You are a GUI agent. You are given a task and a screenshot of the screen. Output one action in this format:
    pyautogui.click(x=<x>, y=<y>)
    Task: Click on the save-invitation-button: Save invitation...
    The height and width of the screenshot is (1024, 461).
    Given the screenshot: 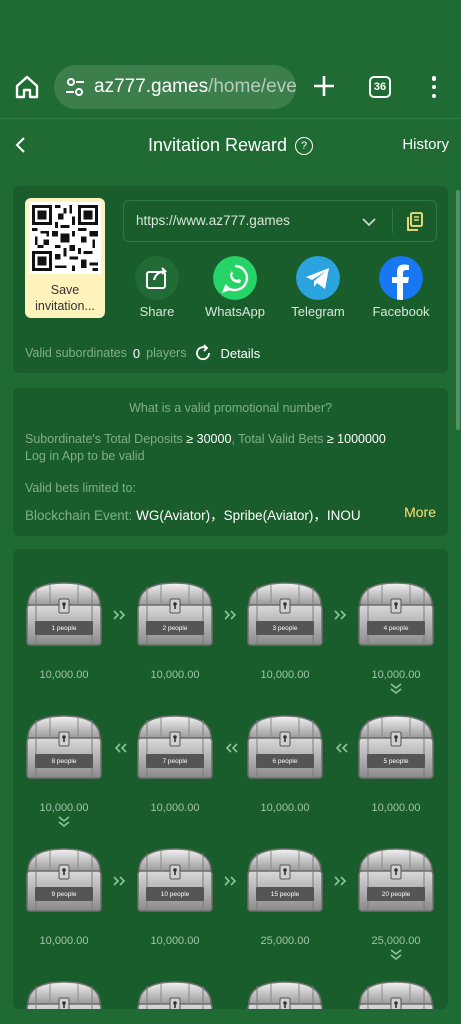 What is the action you would take?
    pyautogui.click(x=65, y=258)
    